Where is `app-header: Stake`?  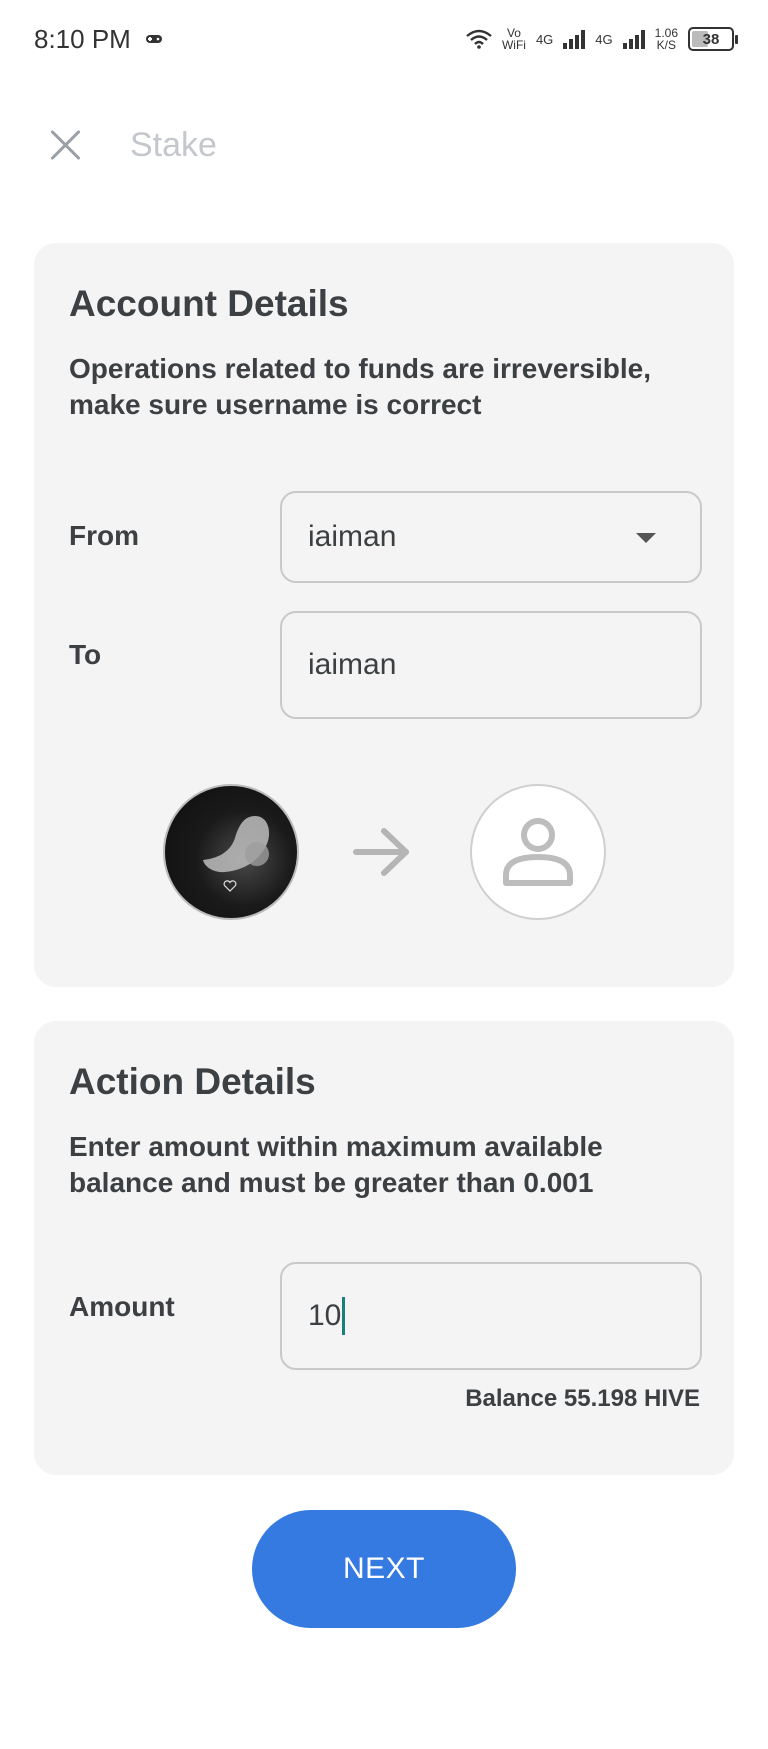 app-header: Stake is located at coordinates (384, 145).